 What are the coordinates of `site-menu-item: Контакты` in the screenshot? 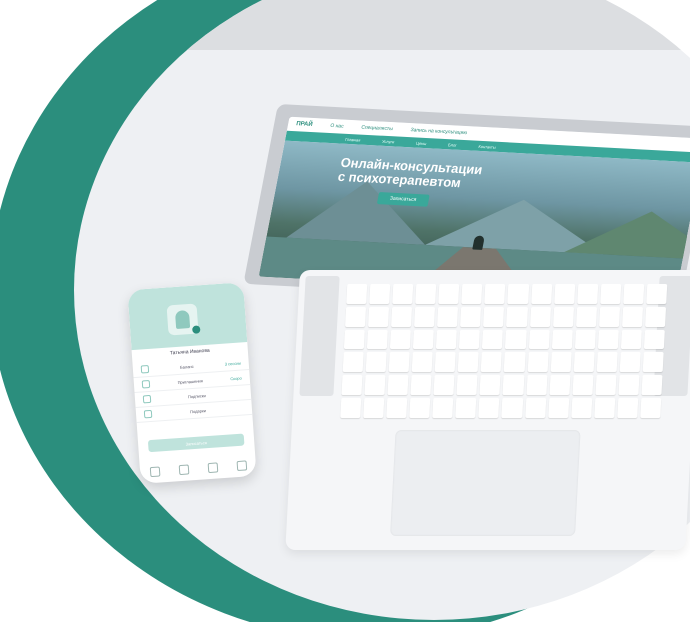 It's located at (487, 146).